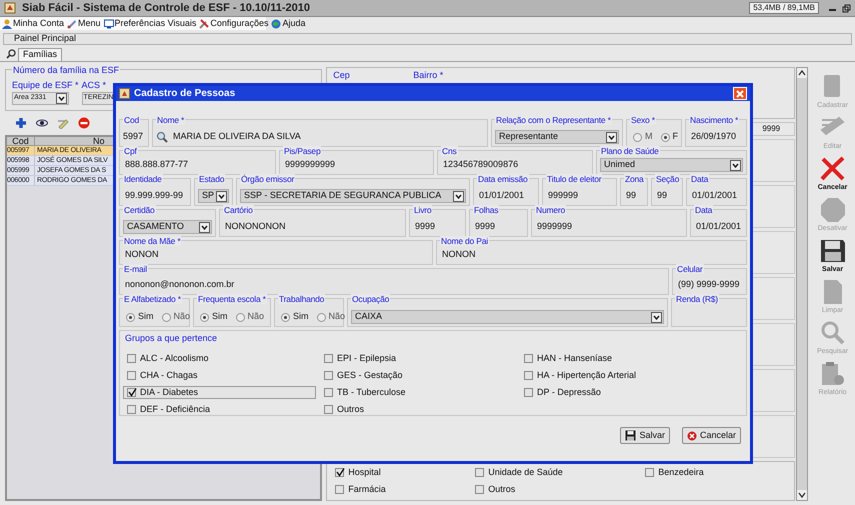  I want to click on field-label: Estado, so click(212, 179).